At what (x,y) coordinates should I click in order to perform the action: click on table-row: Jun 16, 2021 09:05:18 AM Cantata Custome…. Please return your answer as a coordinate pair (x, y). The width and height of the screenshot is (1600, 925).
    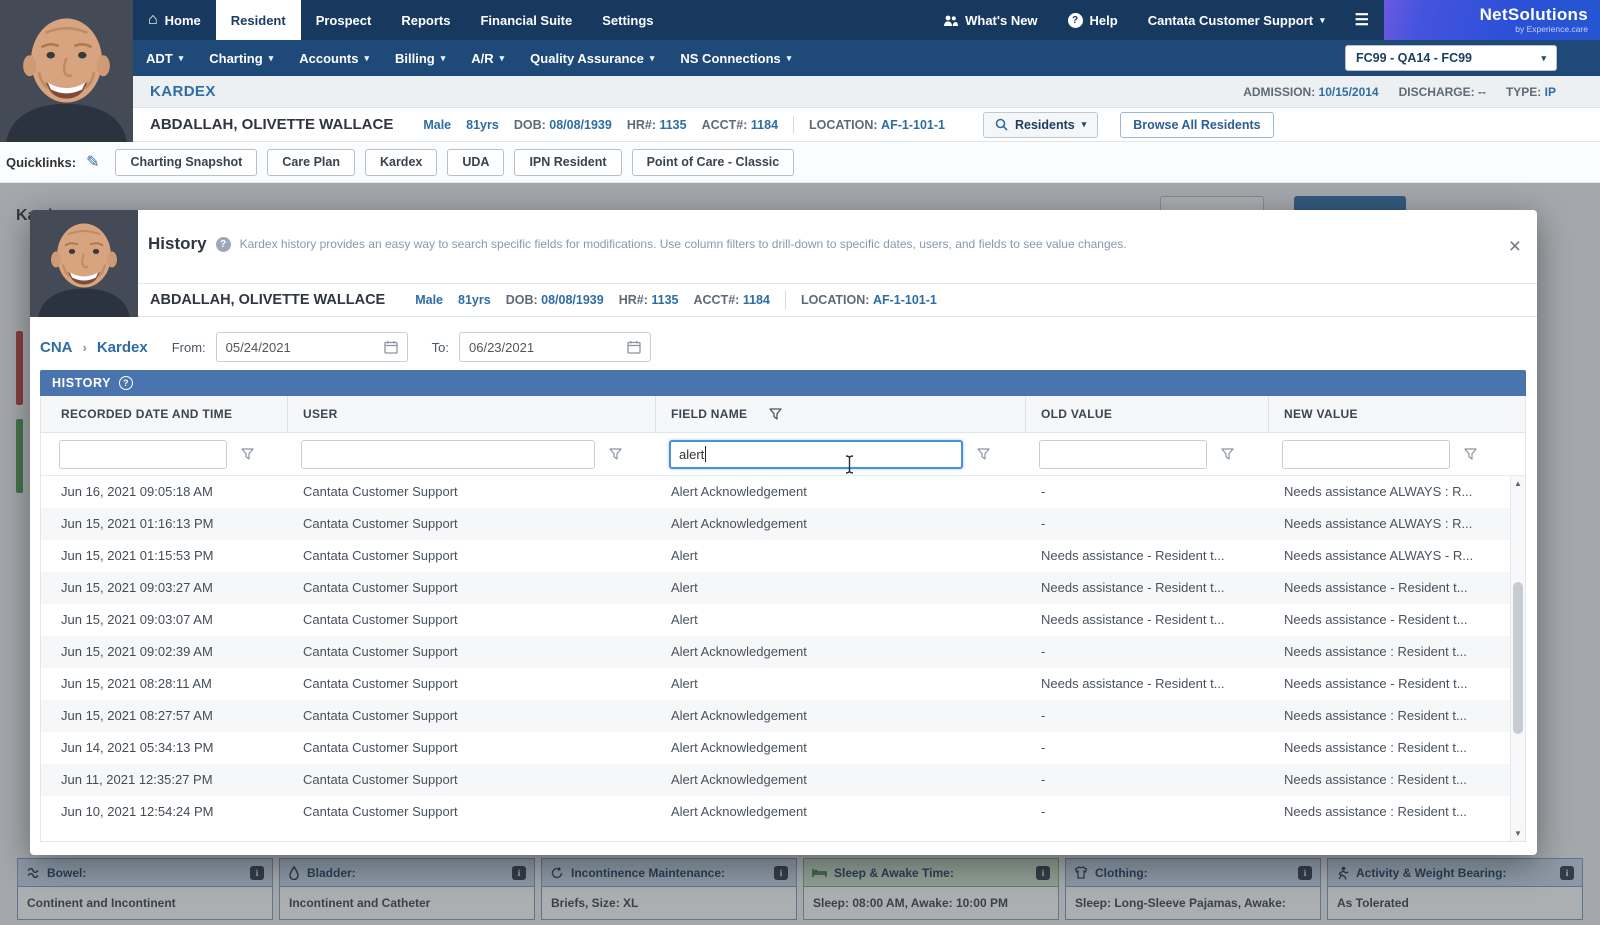
    Looking at the image, I should click on (783, 492).